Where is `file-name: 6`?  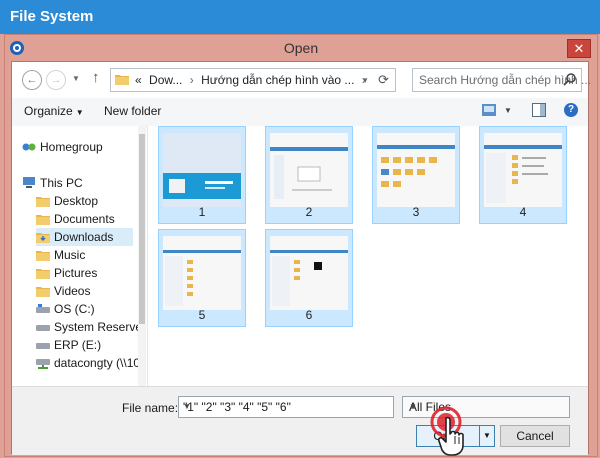 file-name: 6 is located at coordinates (309, 315).